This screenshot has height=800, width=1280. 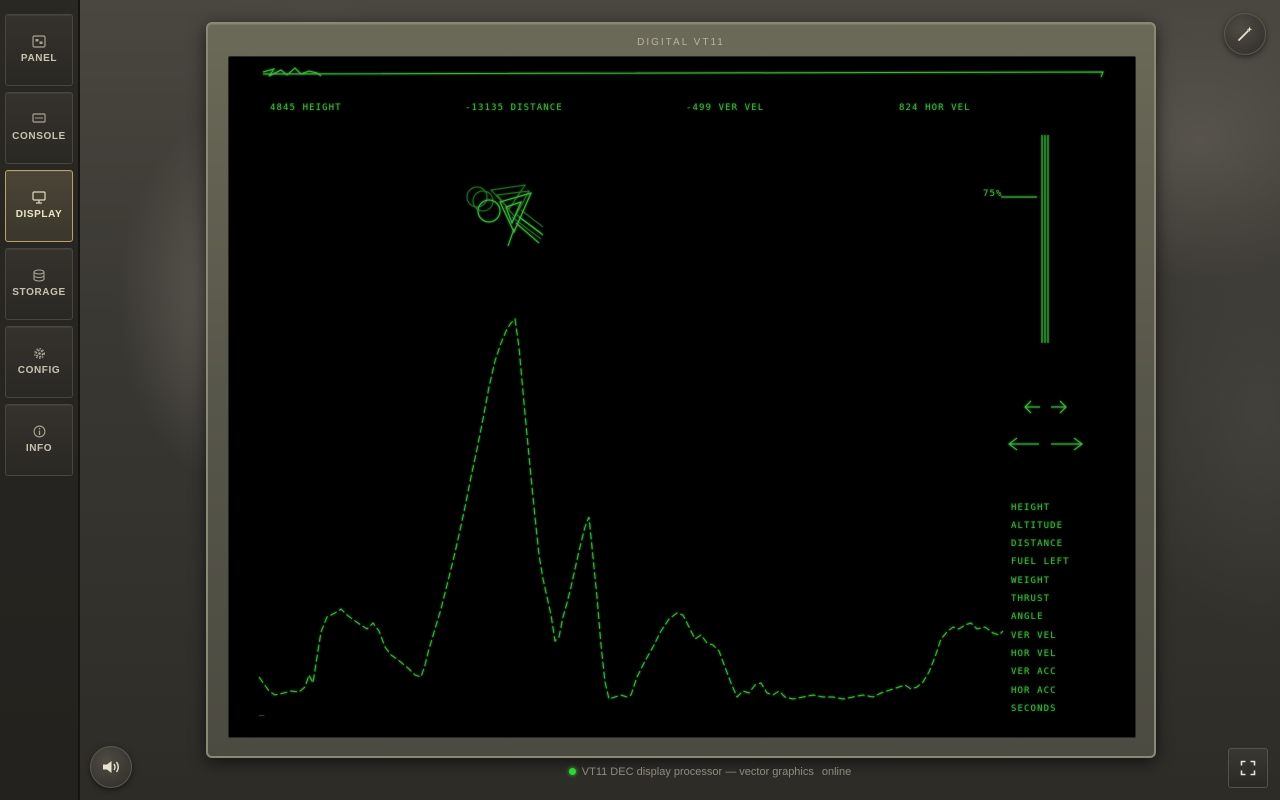 I want to click on sidebar-item-info: INFO, so click(x=39, y=440).